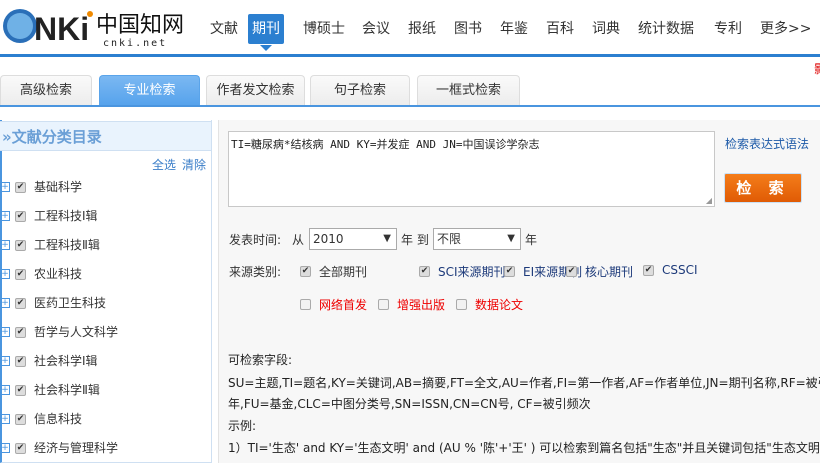 This screenshot has height=463, width=820. I want to click on search-tab: 专业检索, so click(149, 90).